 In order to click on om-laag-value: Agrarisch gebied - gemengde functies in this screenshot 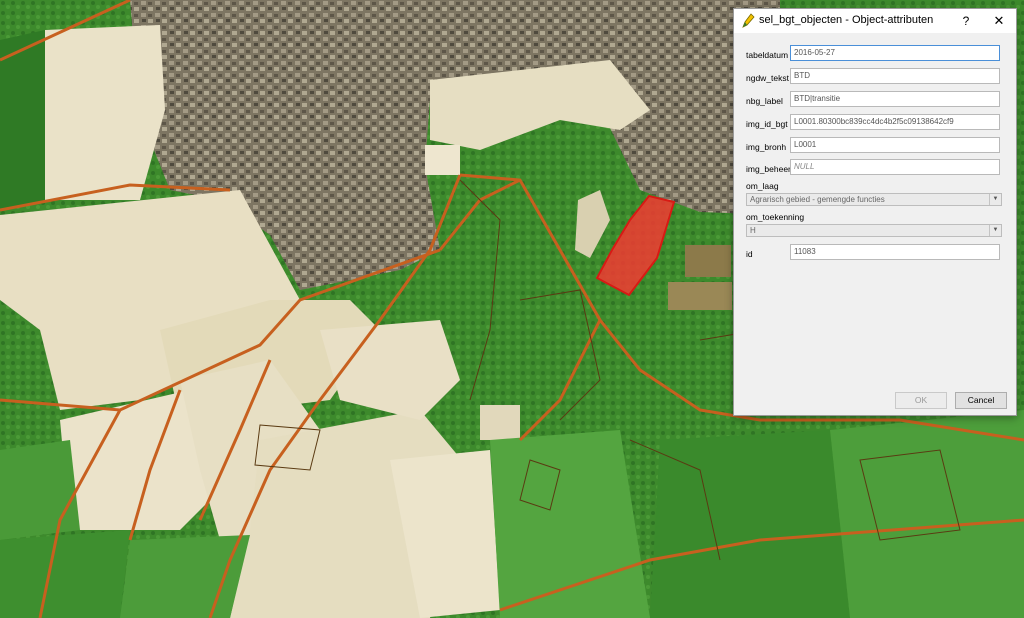, I will do `click(817, 199)`.